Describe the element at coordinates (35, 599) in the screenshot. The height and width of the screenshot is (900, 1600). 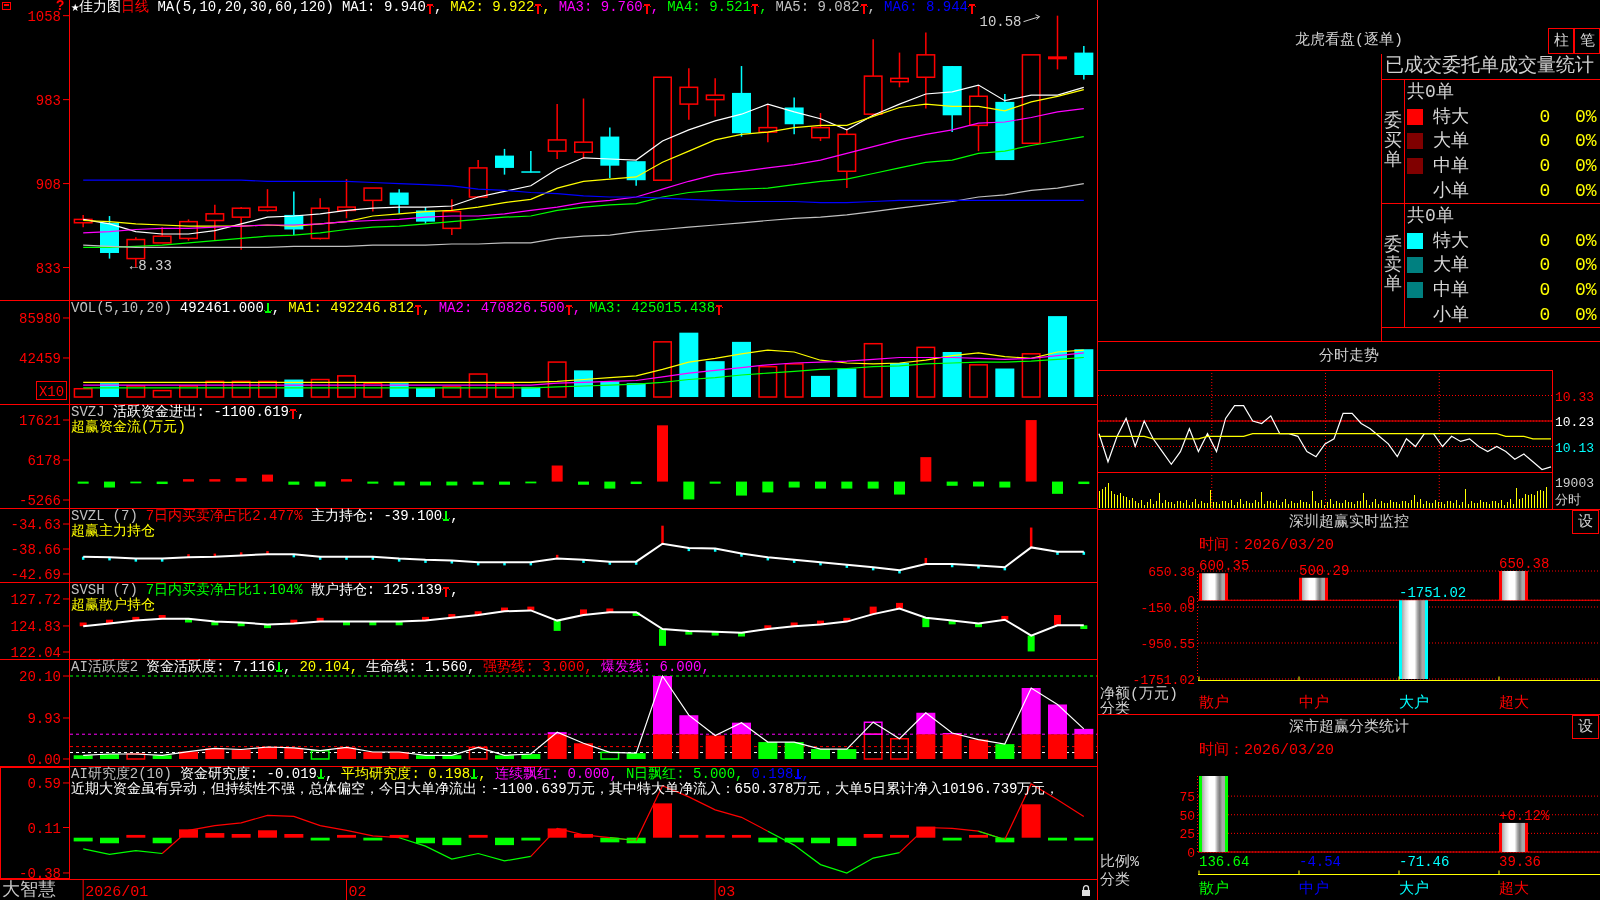
I see `axis-label: 127.72` at that location.